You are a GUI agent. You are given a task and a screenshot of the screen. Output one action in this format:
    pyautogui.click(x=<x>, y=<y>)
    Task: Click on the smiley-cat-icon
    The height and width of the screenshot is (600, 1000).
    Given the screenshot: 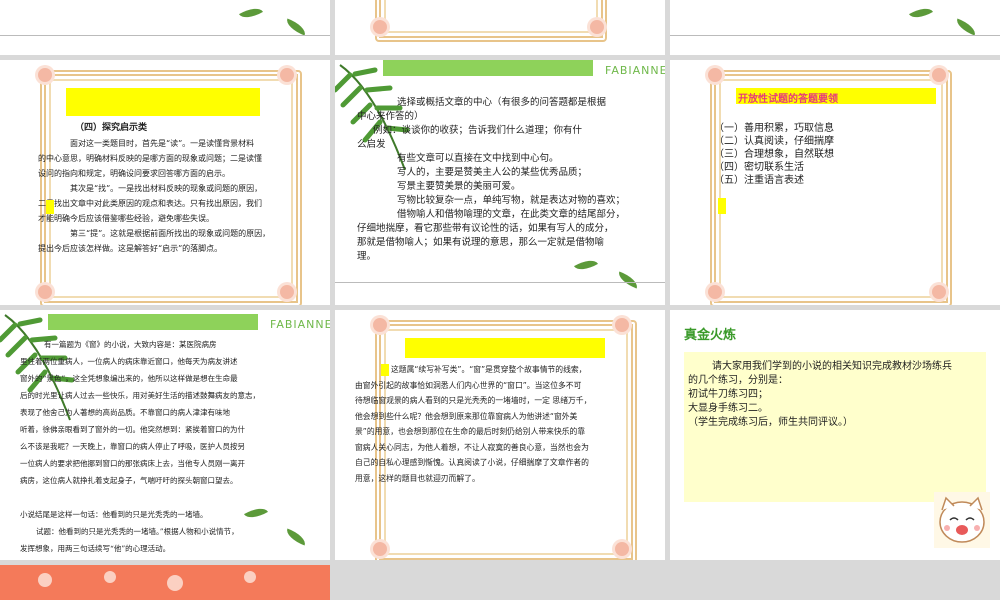 What is the action you would take?
    pyautogui.click(x=962, y=520)
    